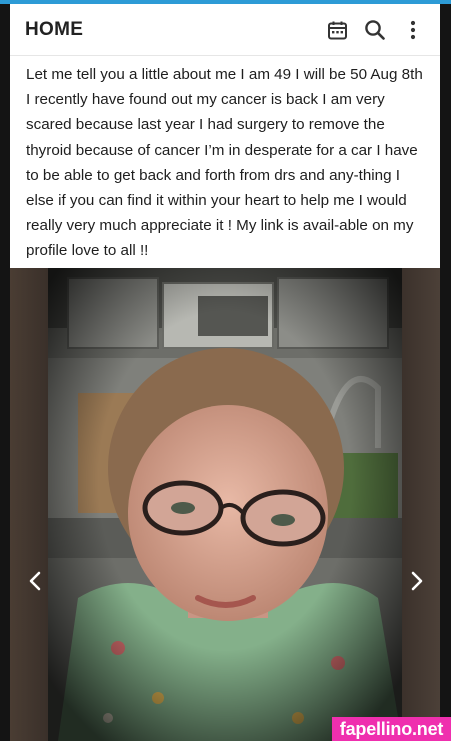  I want to click on page-title: HOME, so click(54, 29).